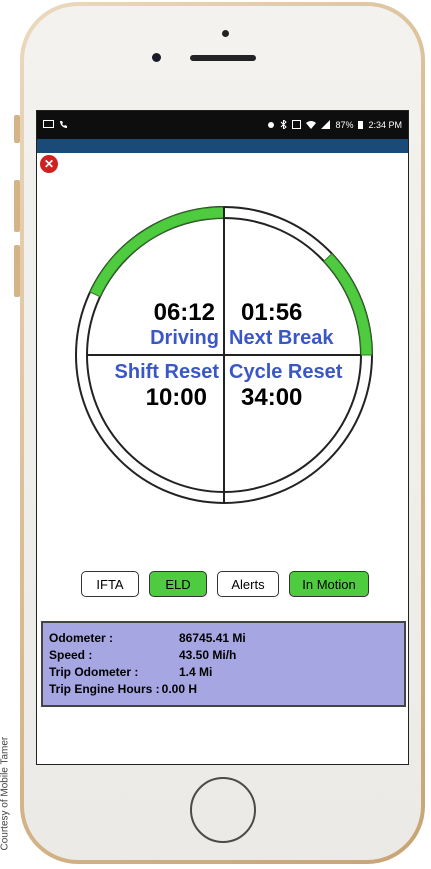 The image size is (431, 869). What do you see at coordinates (176, 397) in the screenshot?
I see `shift-reset-value: 10:00` at bounding box center [176, 397].